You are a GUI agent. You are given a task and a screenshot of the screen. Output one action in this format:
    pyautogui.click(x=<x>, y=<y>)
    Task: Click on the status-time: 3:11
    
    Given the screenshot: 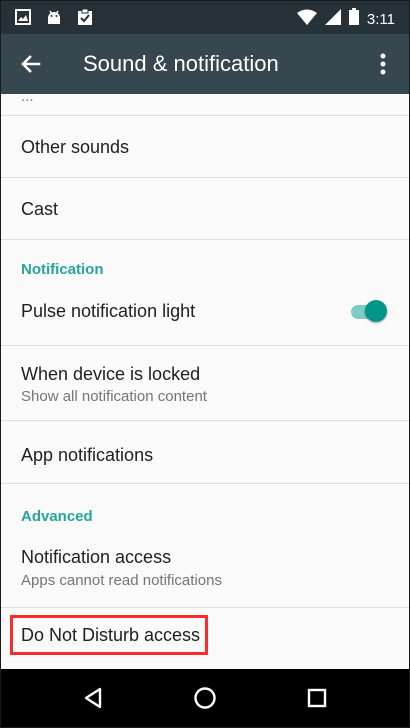 What is the action you would take?
    pyautogui.click(x=380, y=19)
    